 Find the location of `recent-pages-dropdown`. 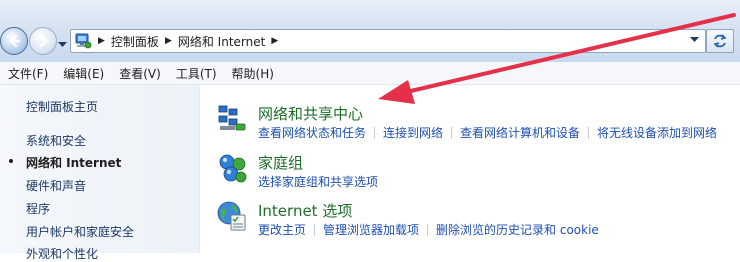

recent-pages-dropdown is located at coordinates (62, 44).